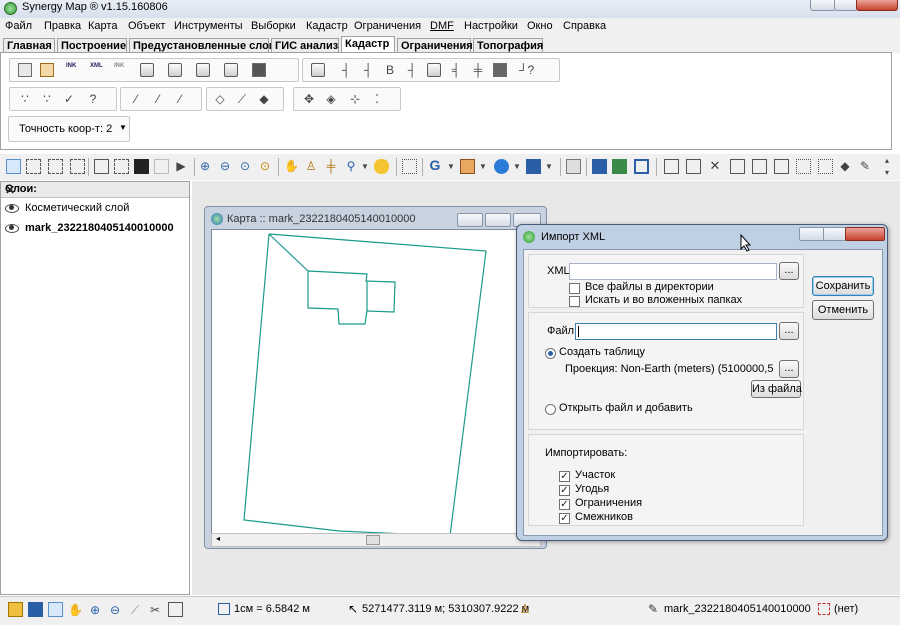  I want to click on tools-icon: ✂, so click(155, 610).